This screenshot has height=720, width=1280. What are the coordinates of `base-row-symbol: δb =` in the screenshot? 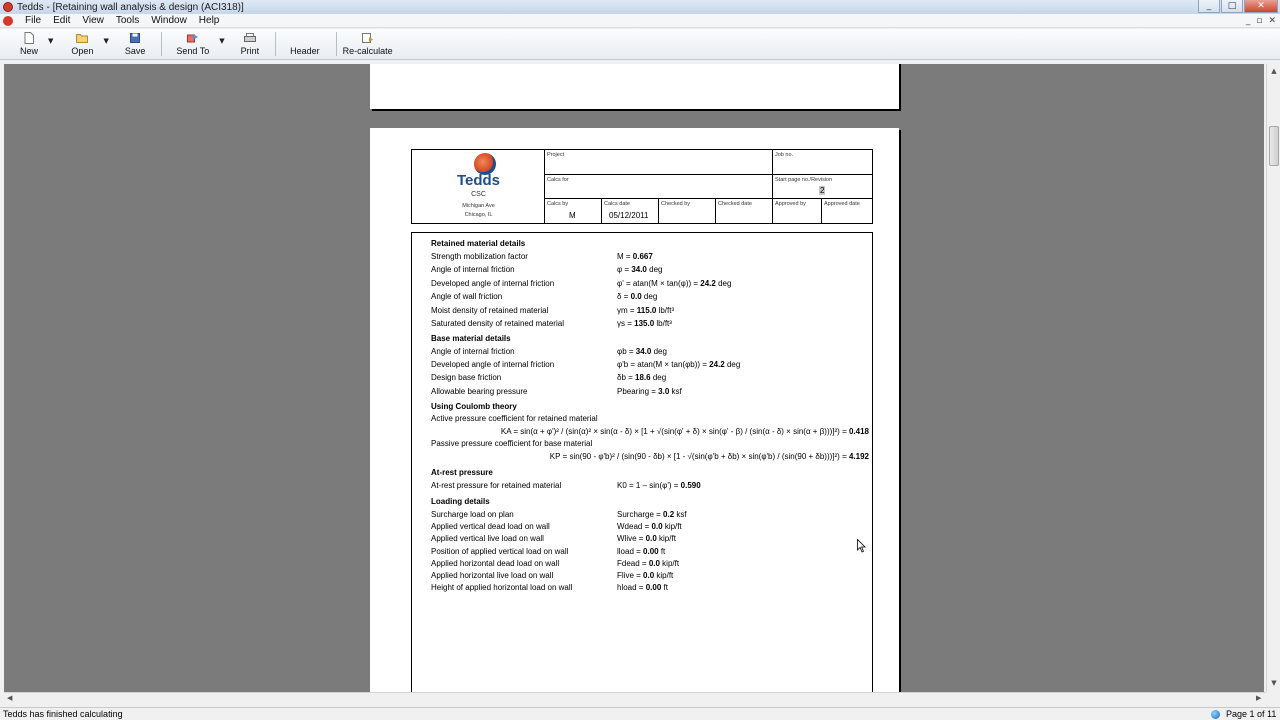 It's located at (626, 378).